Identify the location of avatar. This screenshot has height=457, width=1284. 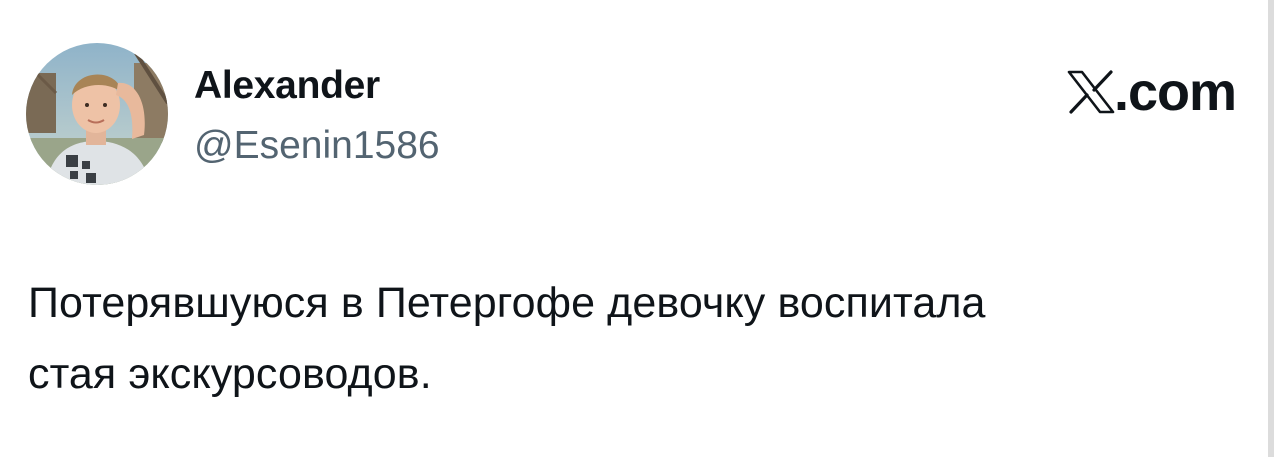
(97, 114).